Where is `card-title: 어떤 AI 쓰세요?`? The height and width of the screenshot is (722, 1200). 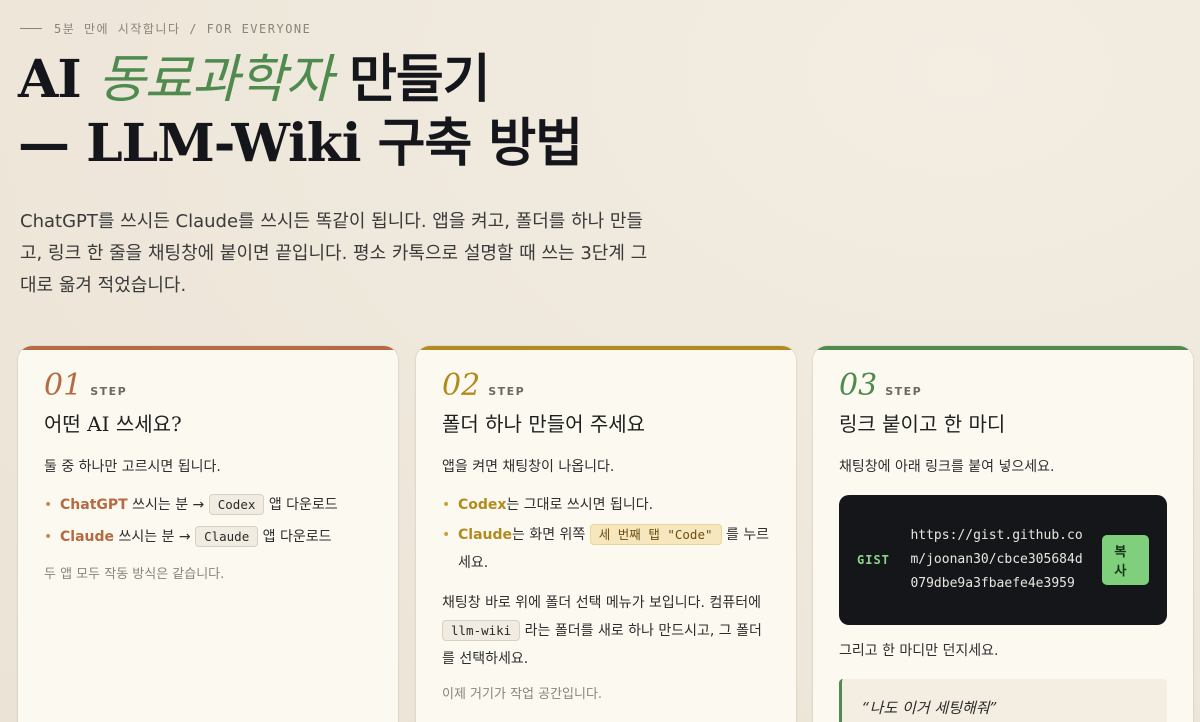 card-title: 어떤 AI 쓰세요? is located at coordinates (113, 424).